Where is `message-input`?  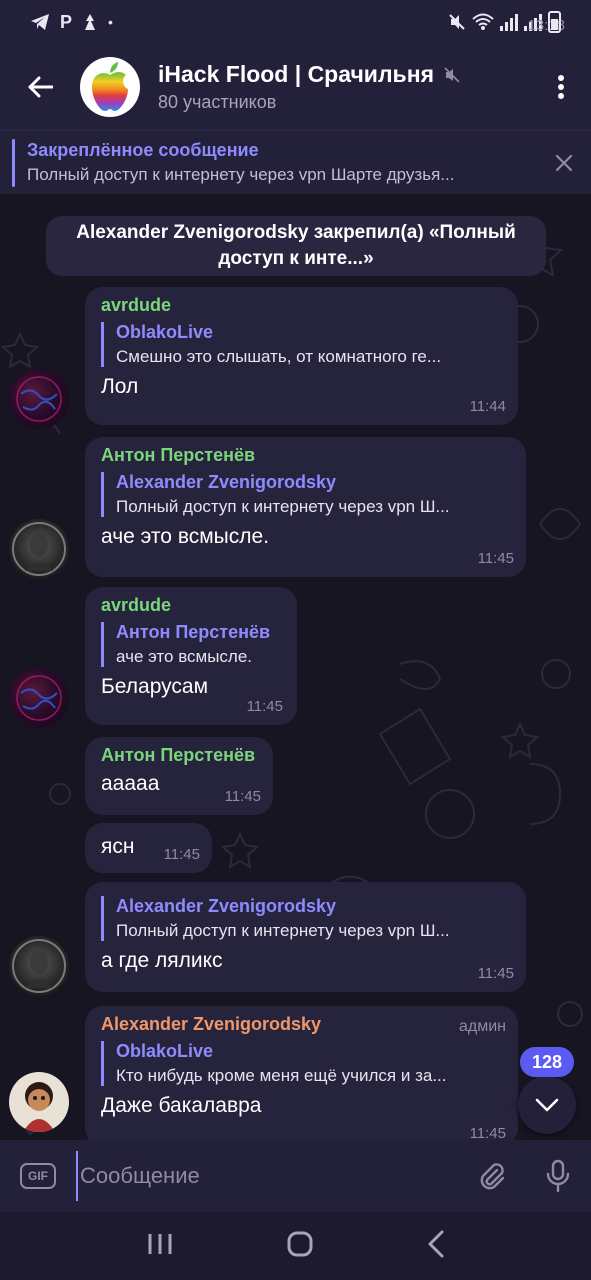
message-input is located at coordinates (267, 1176).